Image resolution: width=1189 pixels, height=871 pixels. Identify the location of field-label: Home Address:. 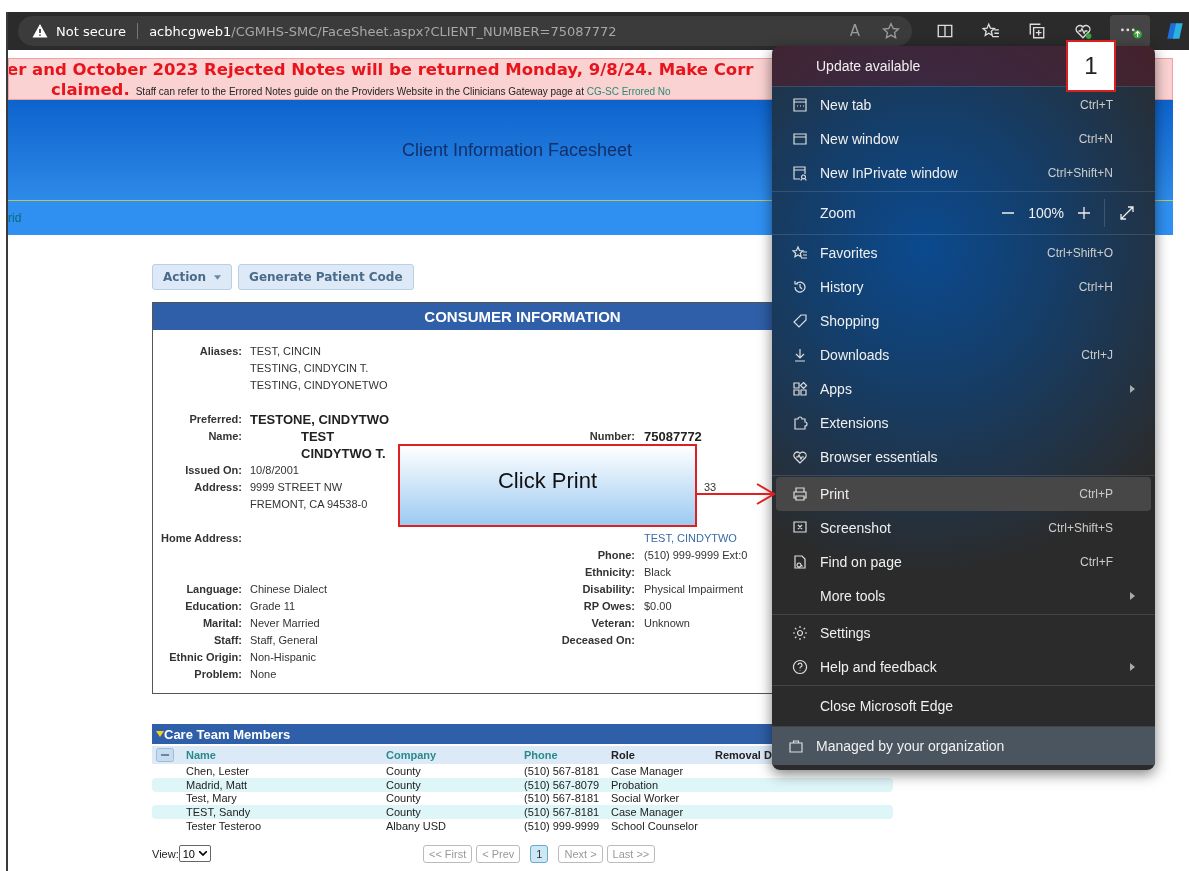
(201, 538).